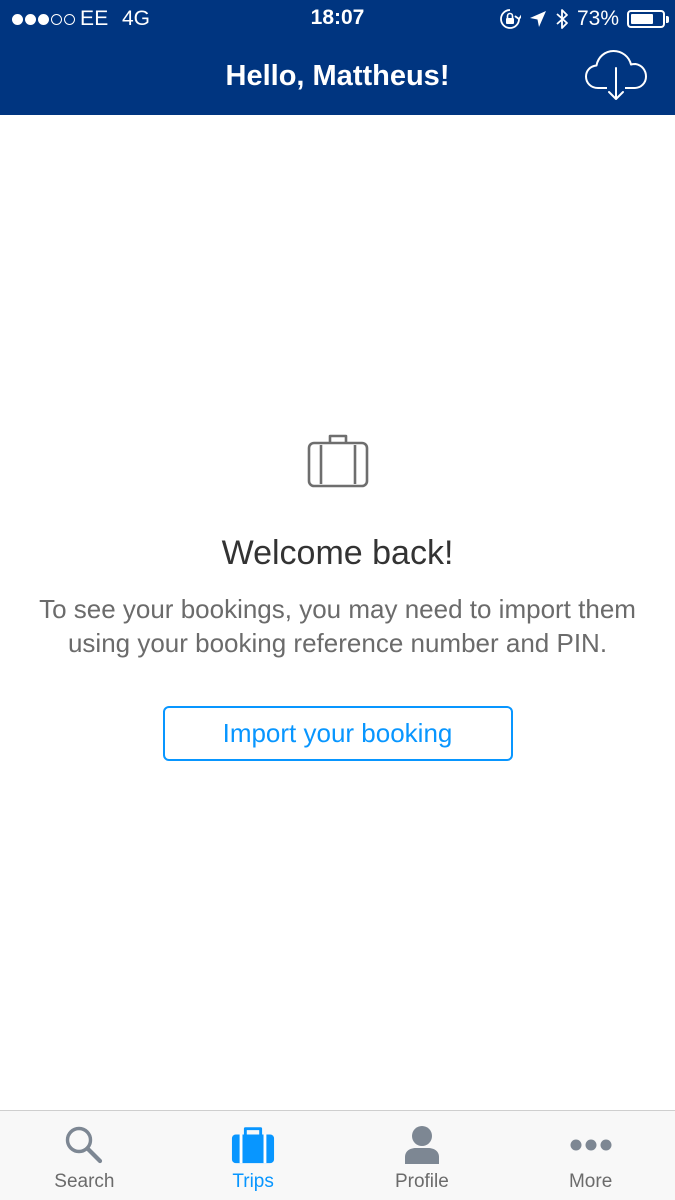 The image size is (675, 1200). I want to click on tab-trips: Trips, so click(253, 1155).